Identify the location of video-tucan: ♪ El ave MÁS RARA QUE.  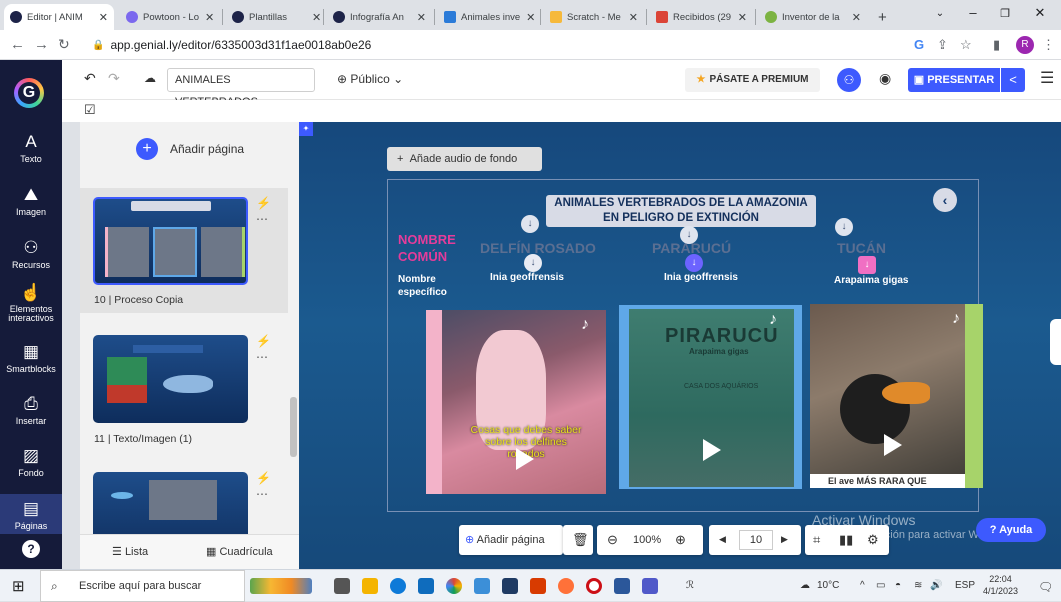
(896, 396).